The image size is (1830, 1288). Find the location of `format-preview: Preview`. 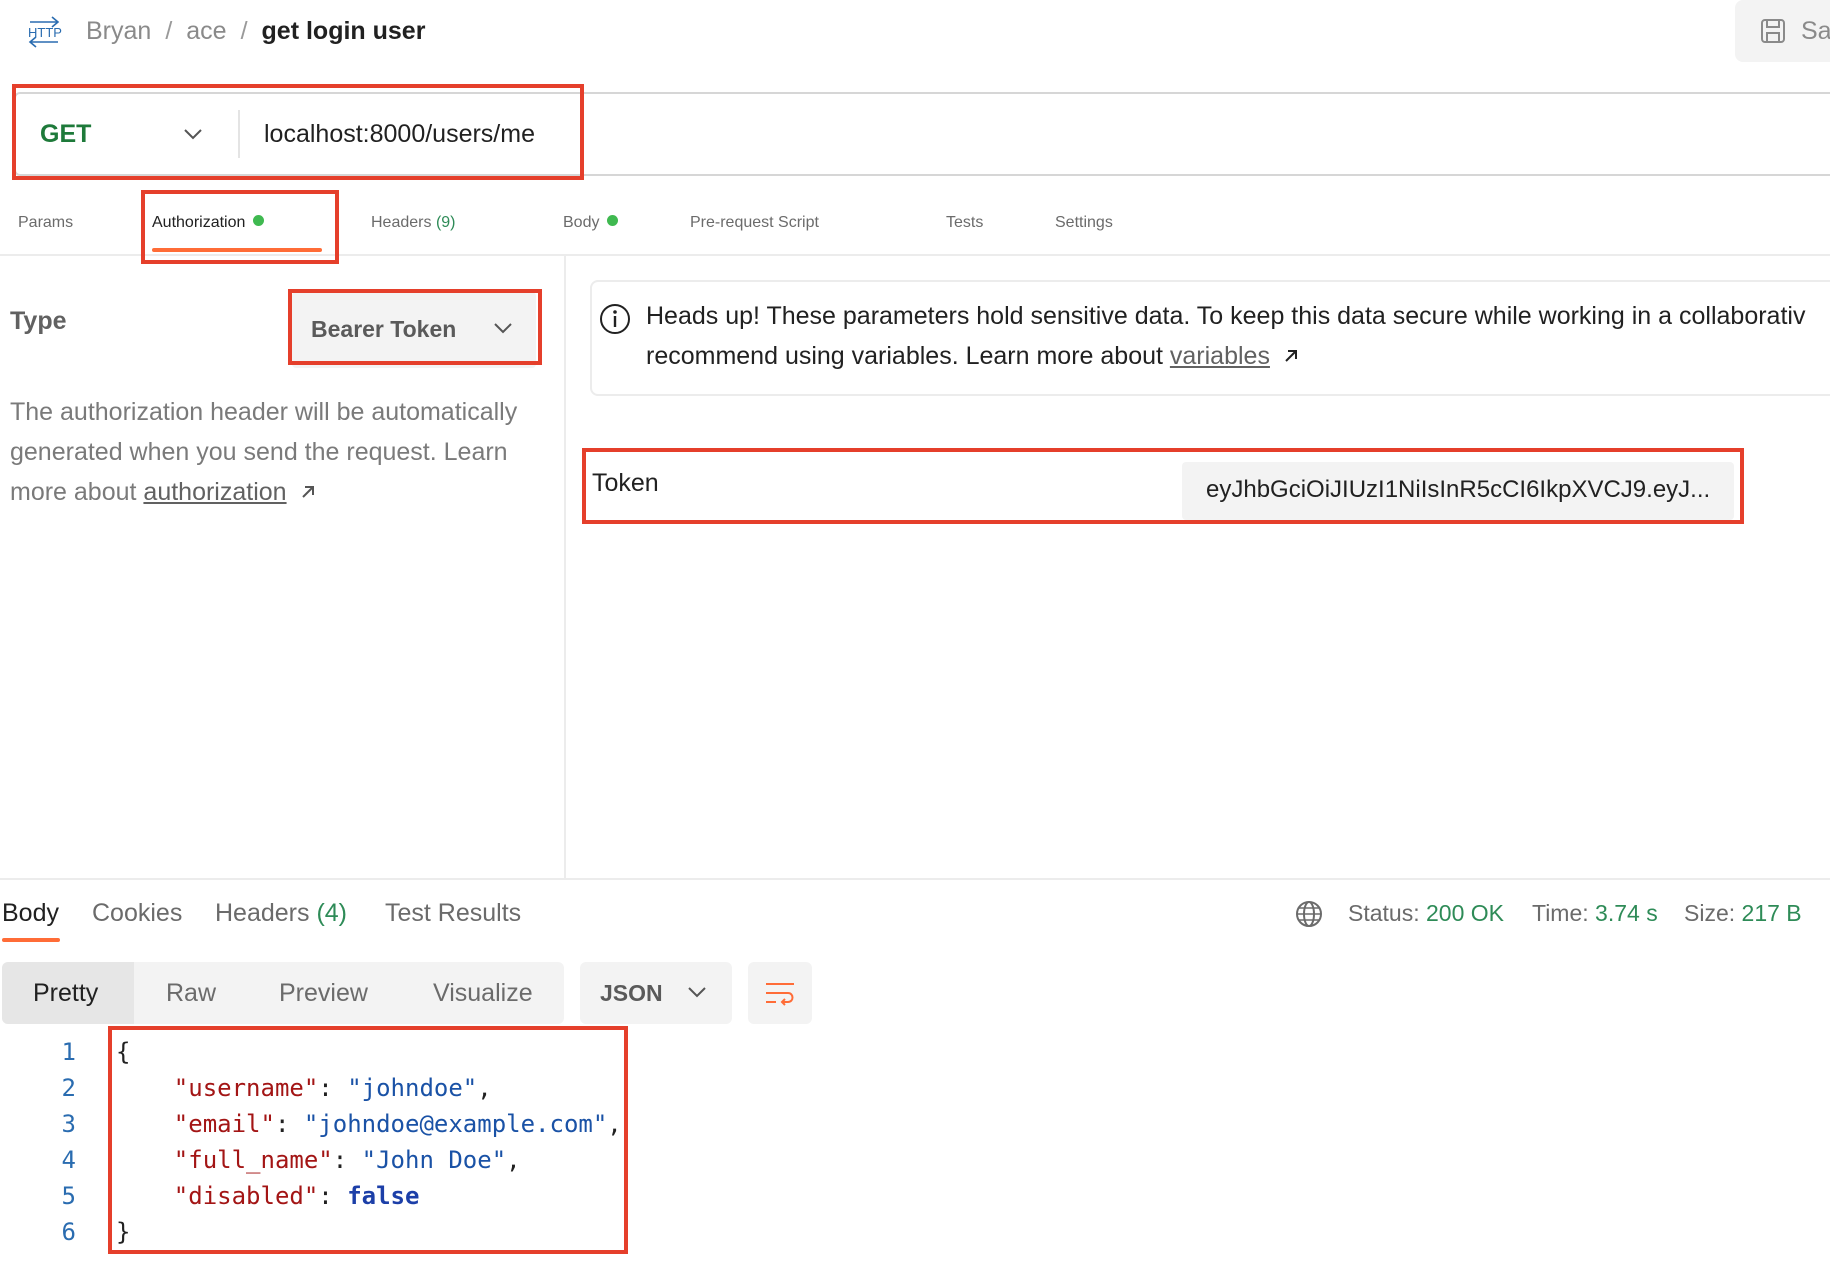

format-preview: Preview is located at coordinates (323, 993).